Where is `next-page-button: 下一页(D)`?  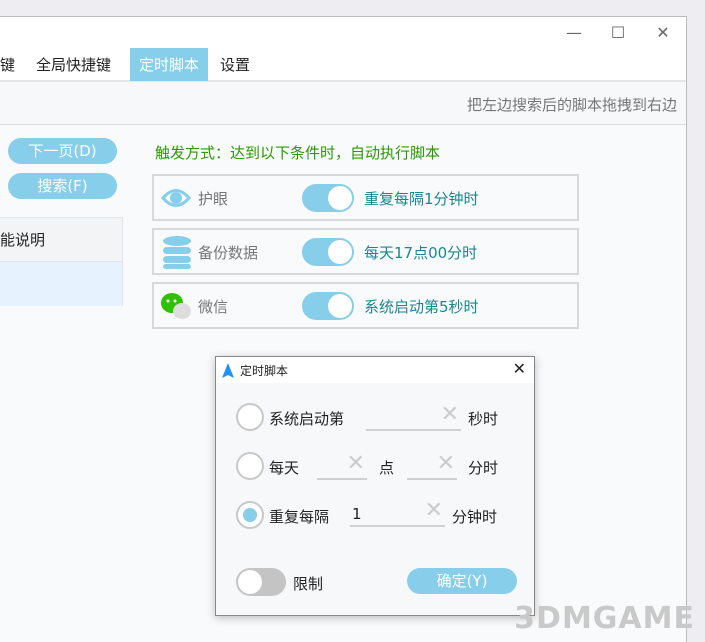 next-page-button: 下一页(D) is located at coordinates (62, 151).